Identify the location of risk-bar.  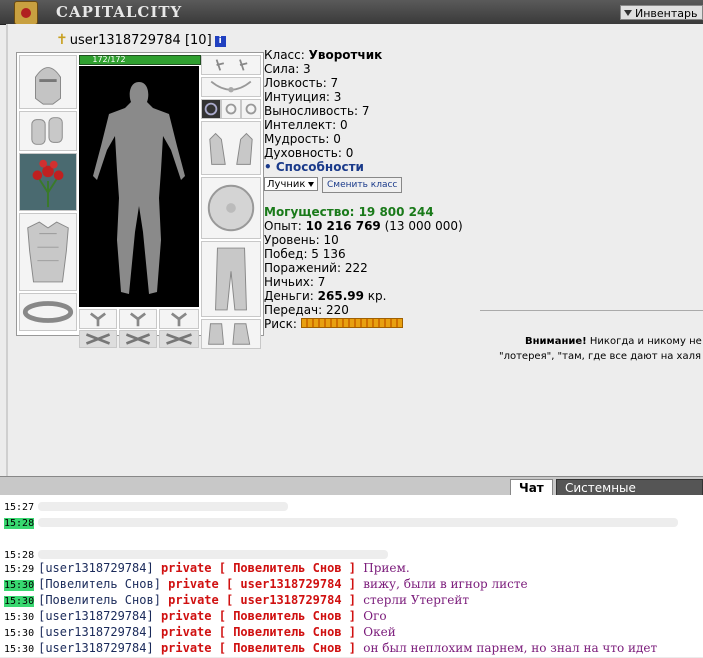
(351, 323).